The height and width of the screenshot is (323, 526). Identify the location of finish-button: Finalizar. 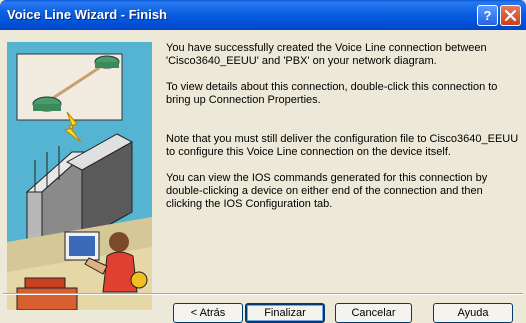
(285, 313).